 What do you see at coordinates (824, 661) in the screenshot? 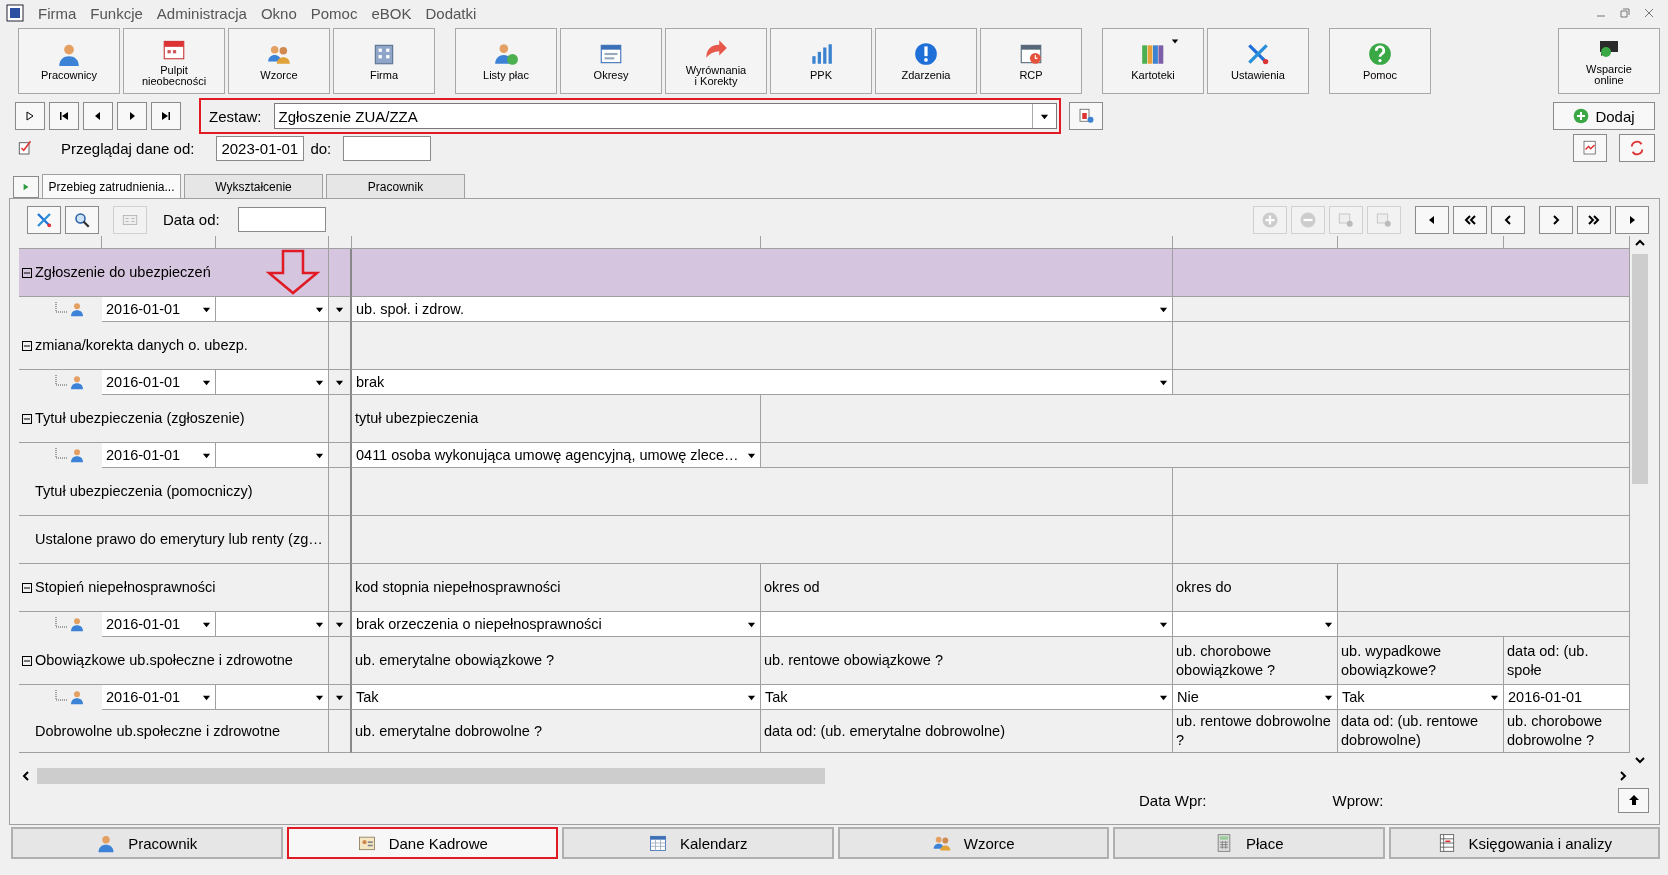
I see `group-row: Obowiązkowe ub.społeczne i zdrowotne ub. emerytalne obowiązkowe ? ub. rentowe obowiązkowe ? ub. chorobowe obowiązkowe ? ub. wypadkowe obowiązkowe? data od: (ub. społe` at bounding box center [824, 661].